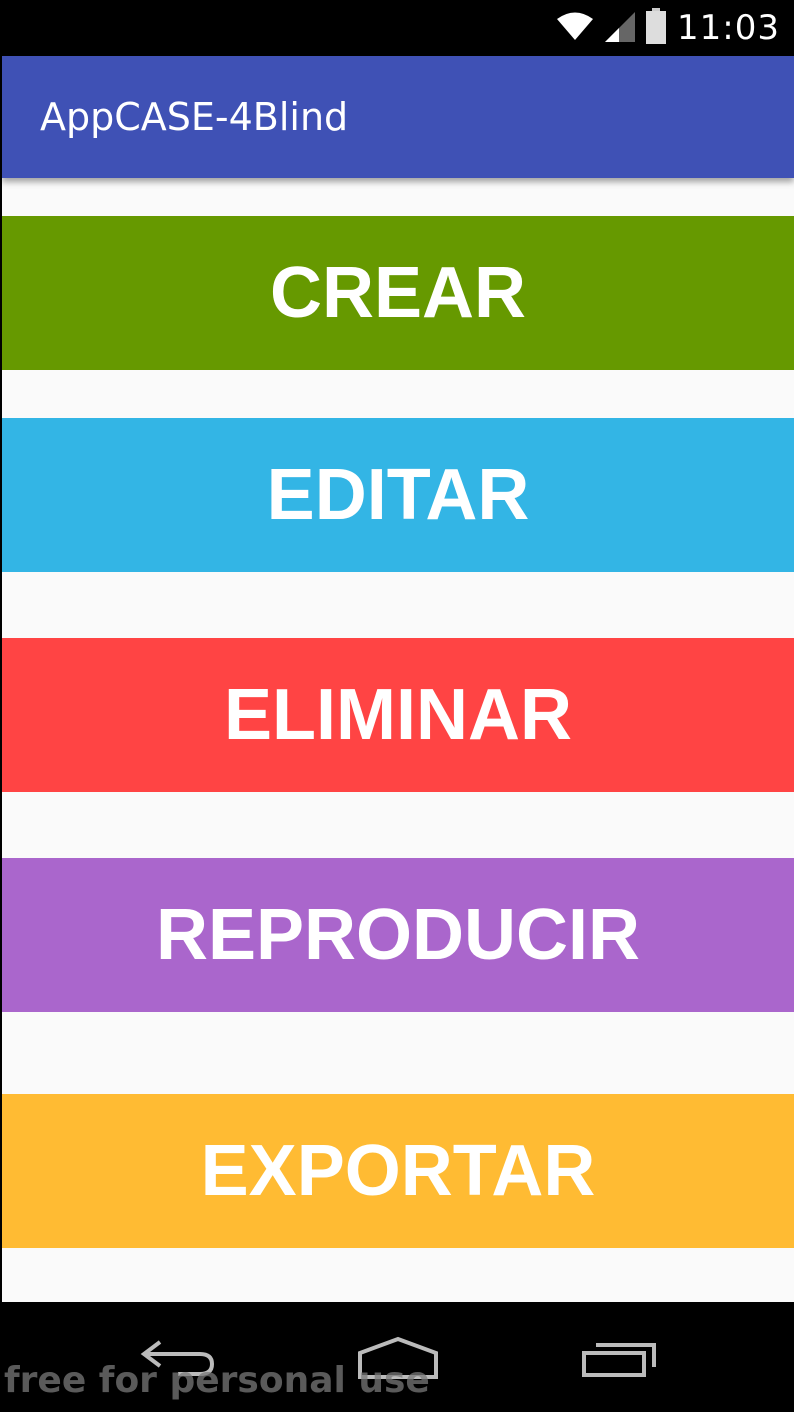  I want to click on status-icons: 11:03, so click(667, 28).